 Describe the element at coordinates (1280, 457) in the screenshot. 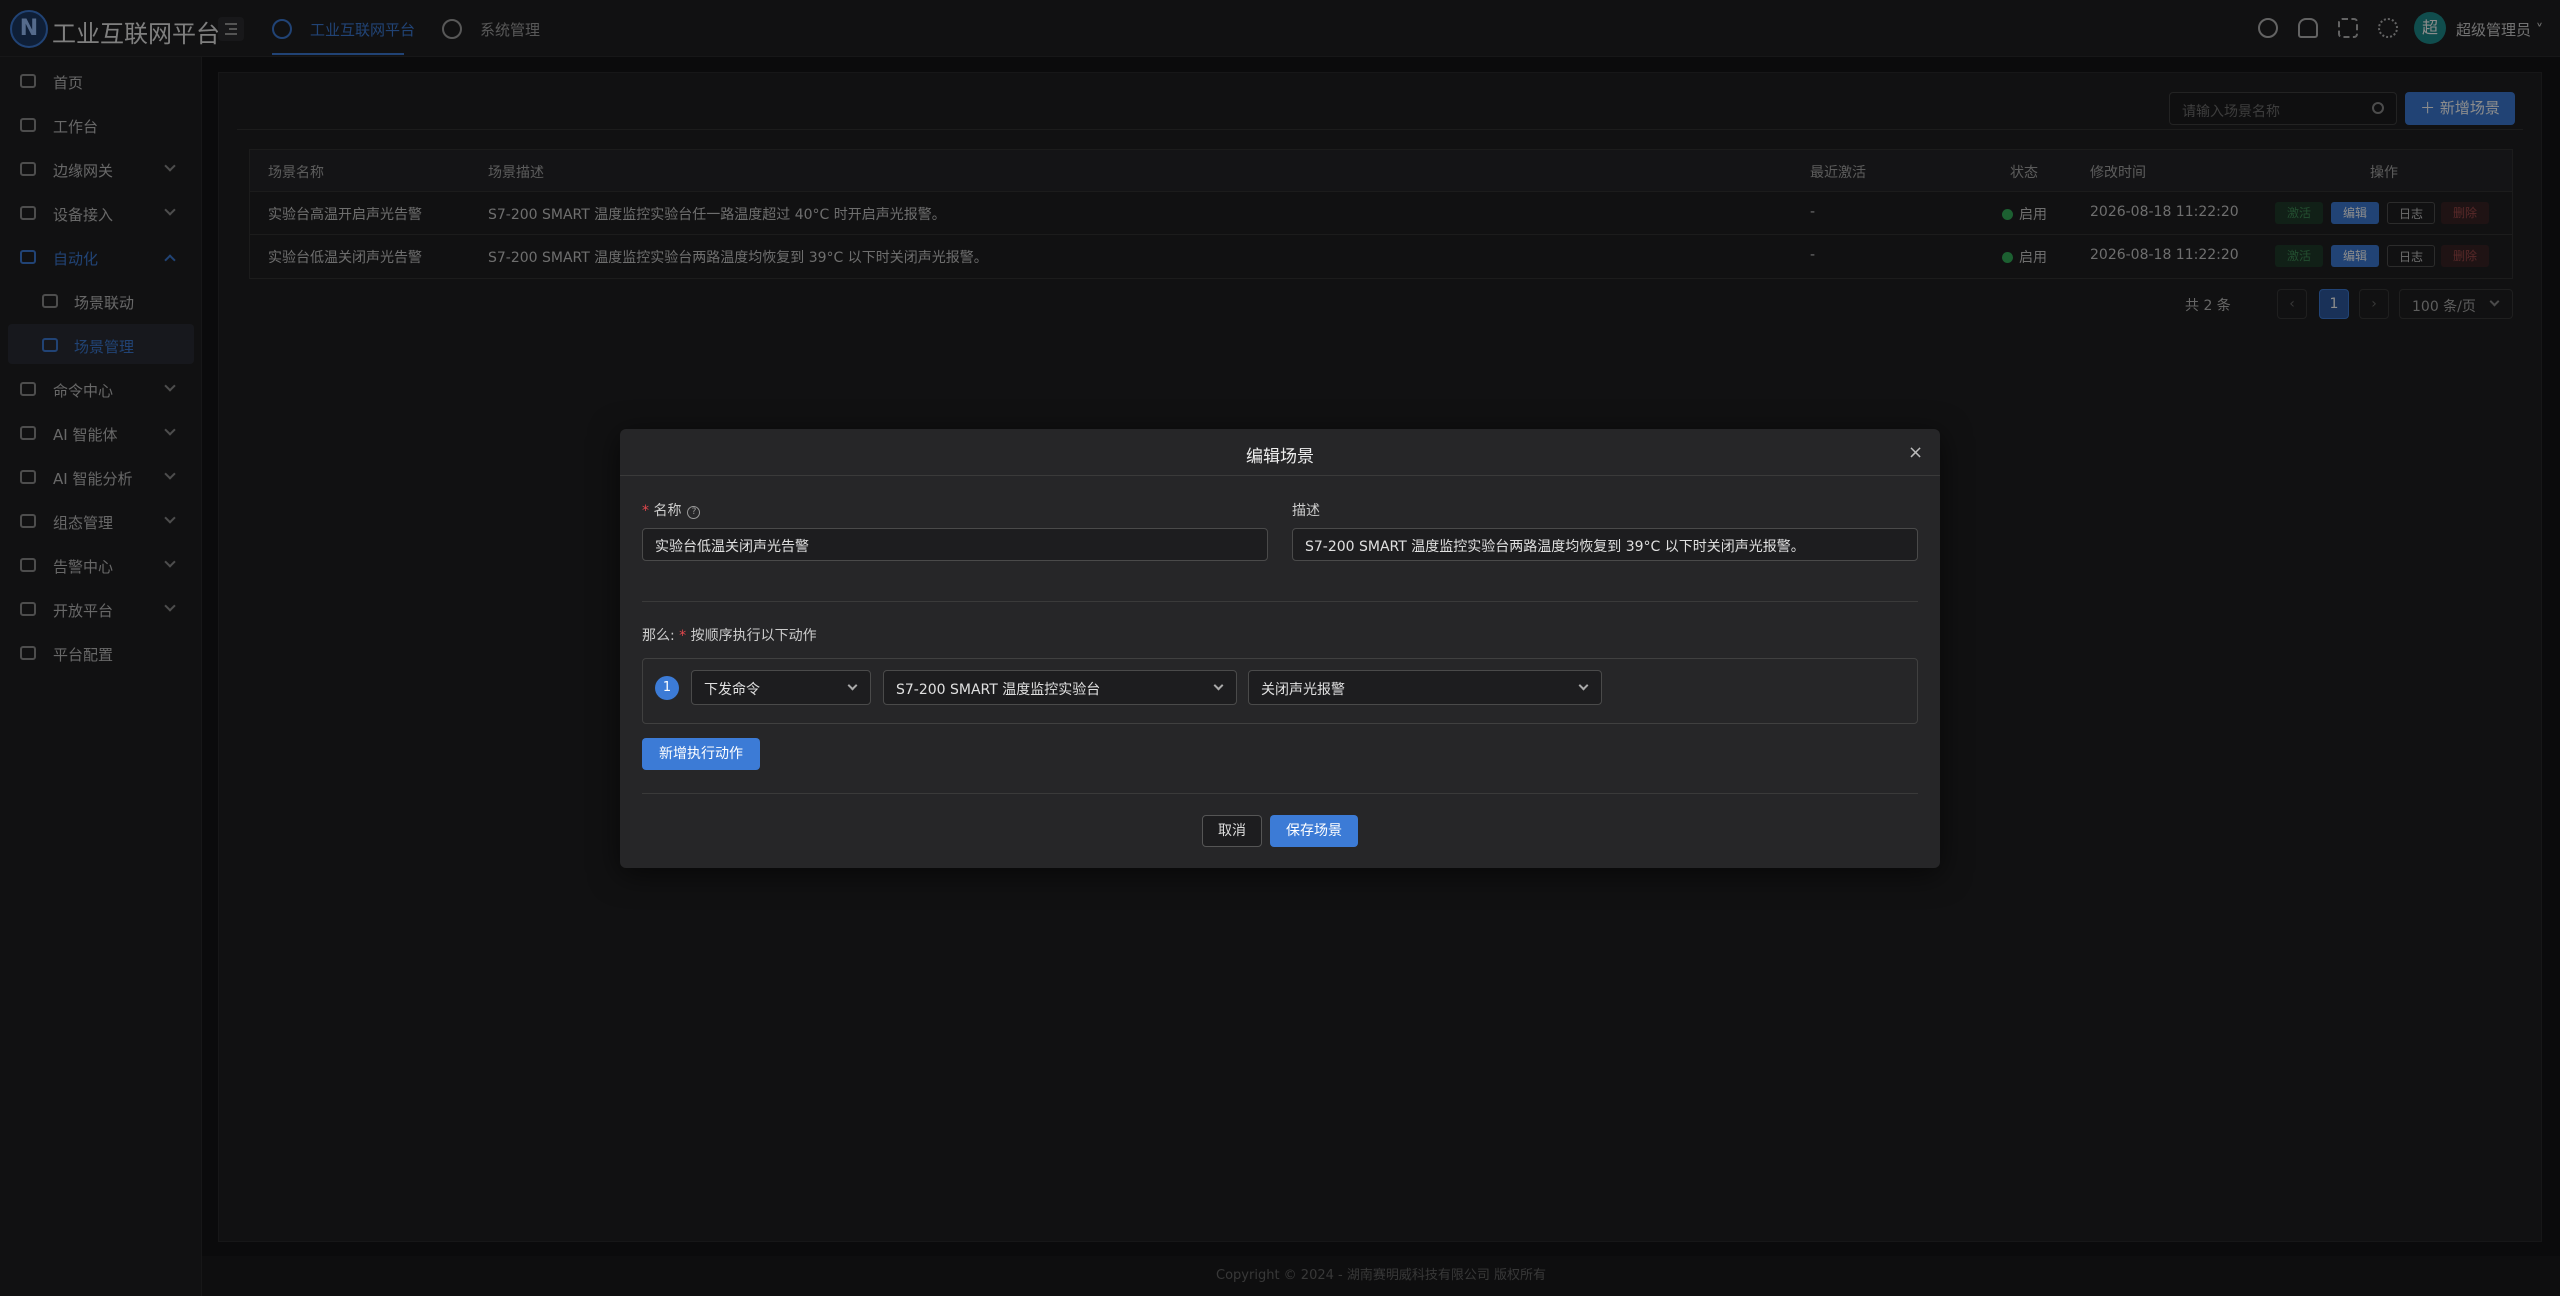

I see `dialog-title: 编辑场景` at that location.